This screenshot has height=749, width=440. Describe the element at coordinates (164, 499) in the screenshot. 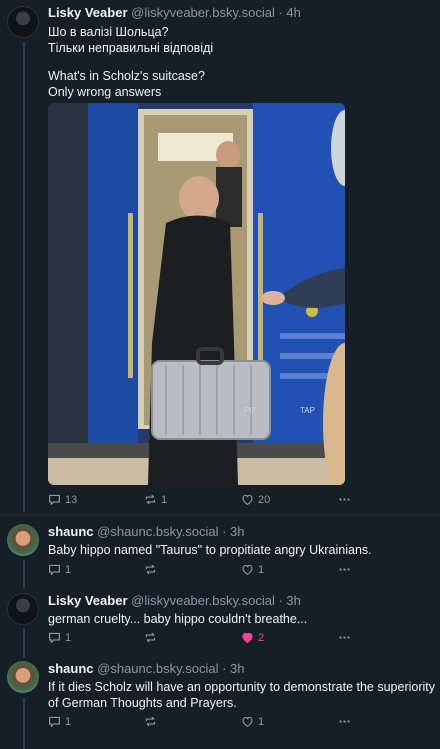

I see `repost-count: 1` at that location.